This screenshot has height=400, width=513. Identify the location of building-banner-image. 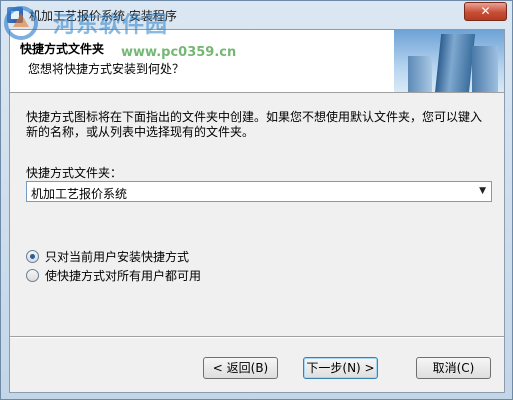
(449, 61).